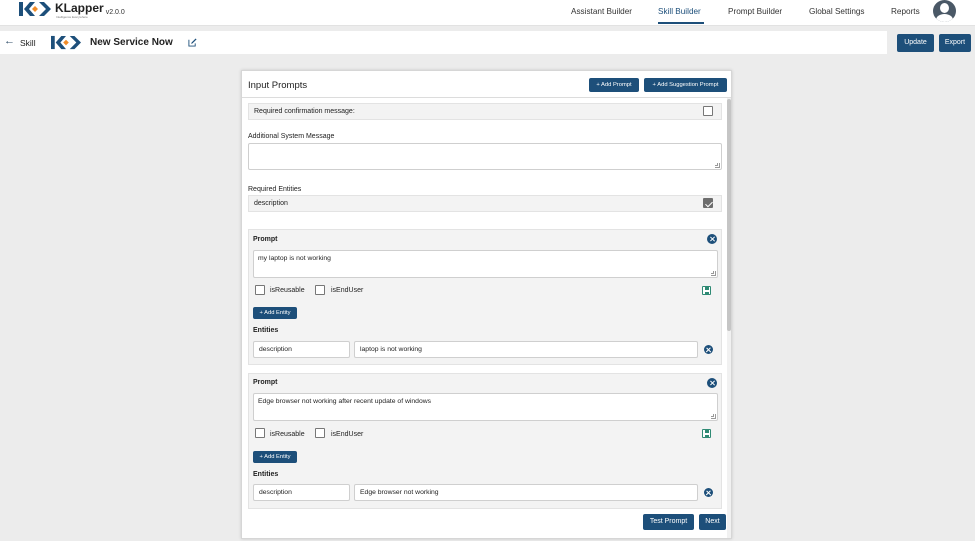  I want to click on panel-scrollbar-thumb, so click(729, 215).